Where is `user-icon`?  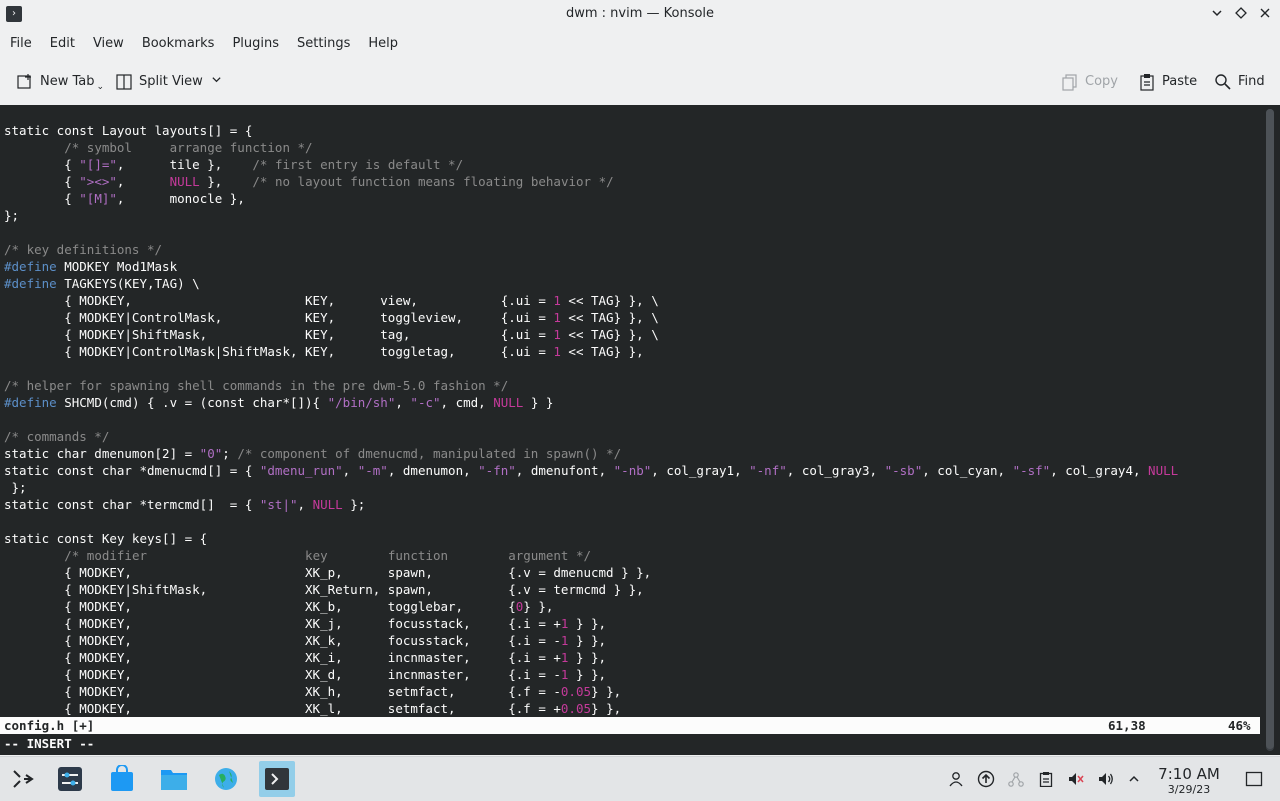 user-icon is located at coordinates (956, 779).